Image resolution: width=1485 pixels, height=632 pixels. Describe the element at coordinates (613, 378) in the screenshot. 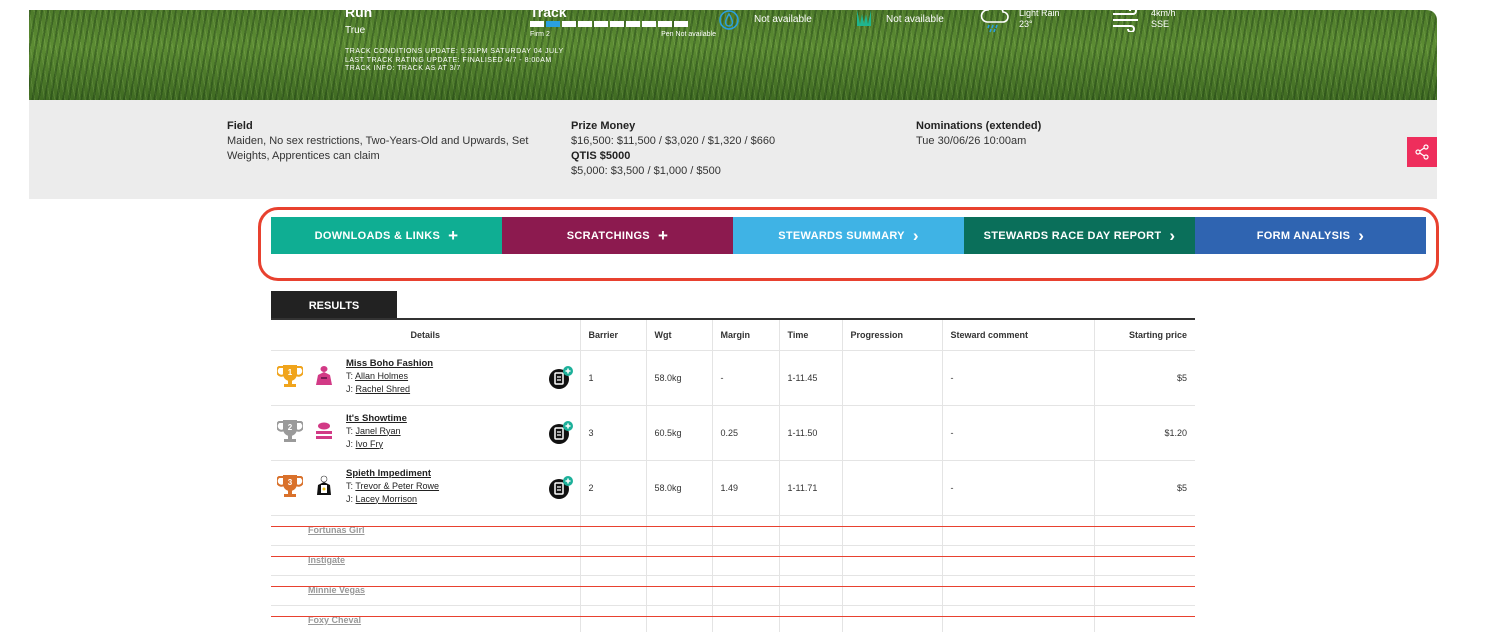

I see `barrier-cell: 1` at that location.